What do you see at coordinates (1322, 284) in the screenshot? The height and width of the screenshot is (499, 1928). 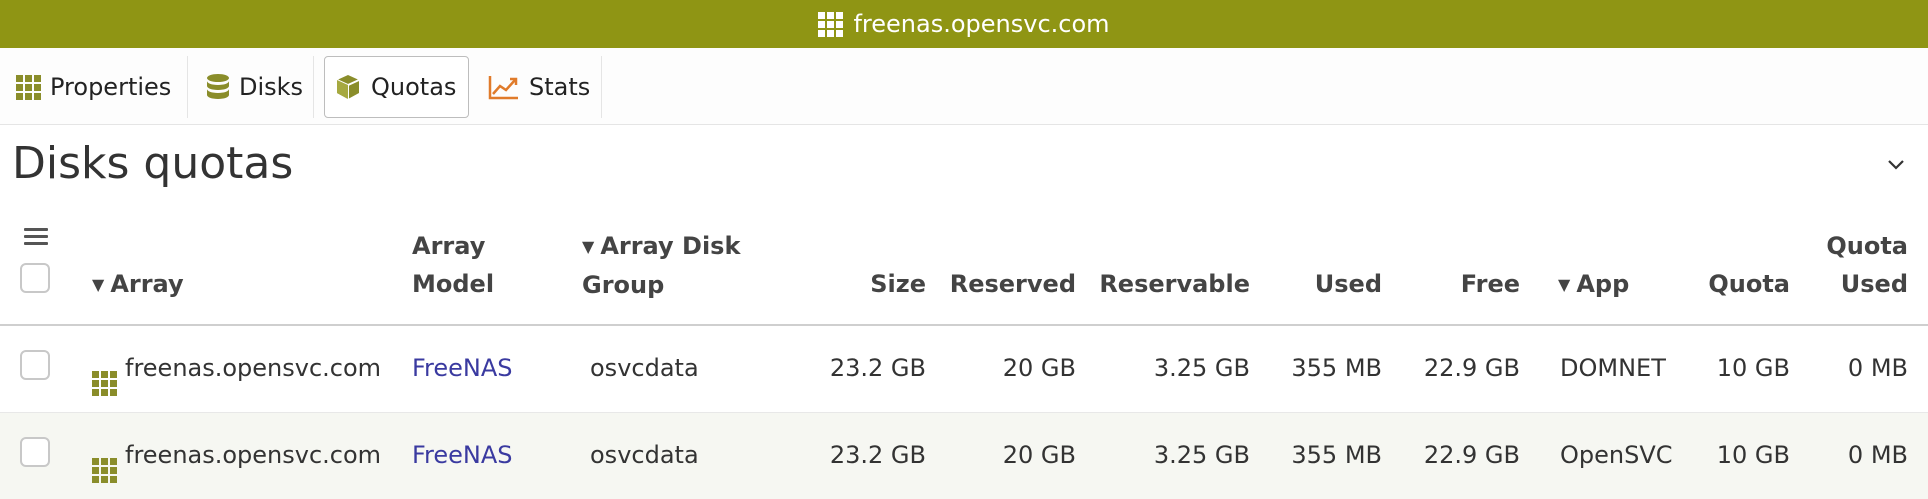 I see `column-header-used: Used` at bounding box center [1322, 284].